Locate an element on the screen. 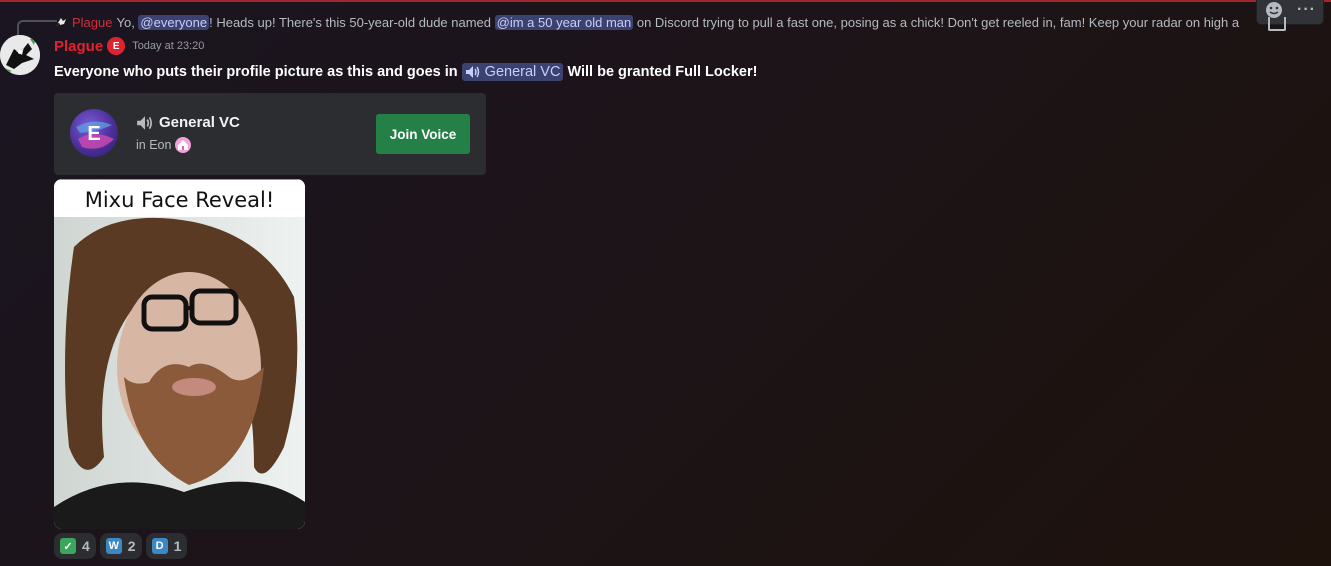 The height and width of the screenshot is (566, 1331). face-photo is located at coordinates (179, 373).